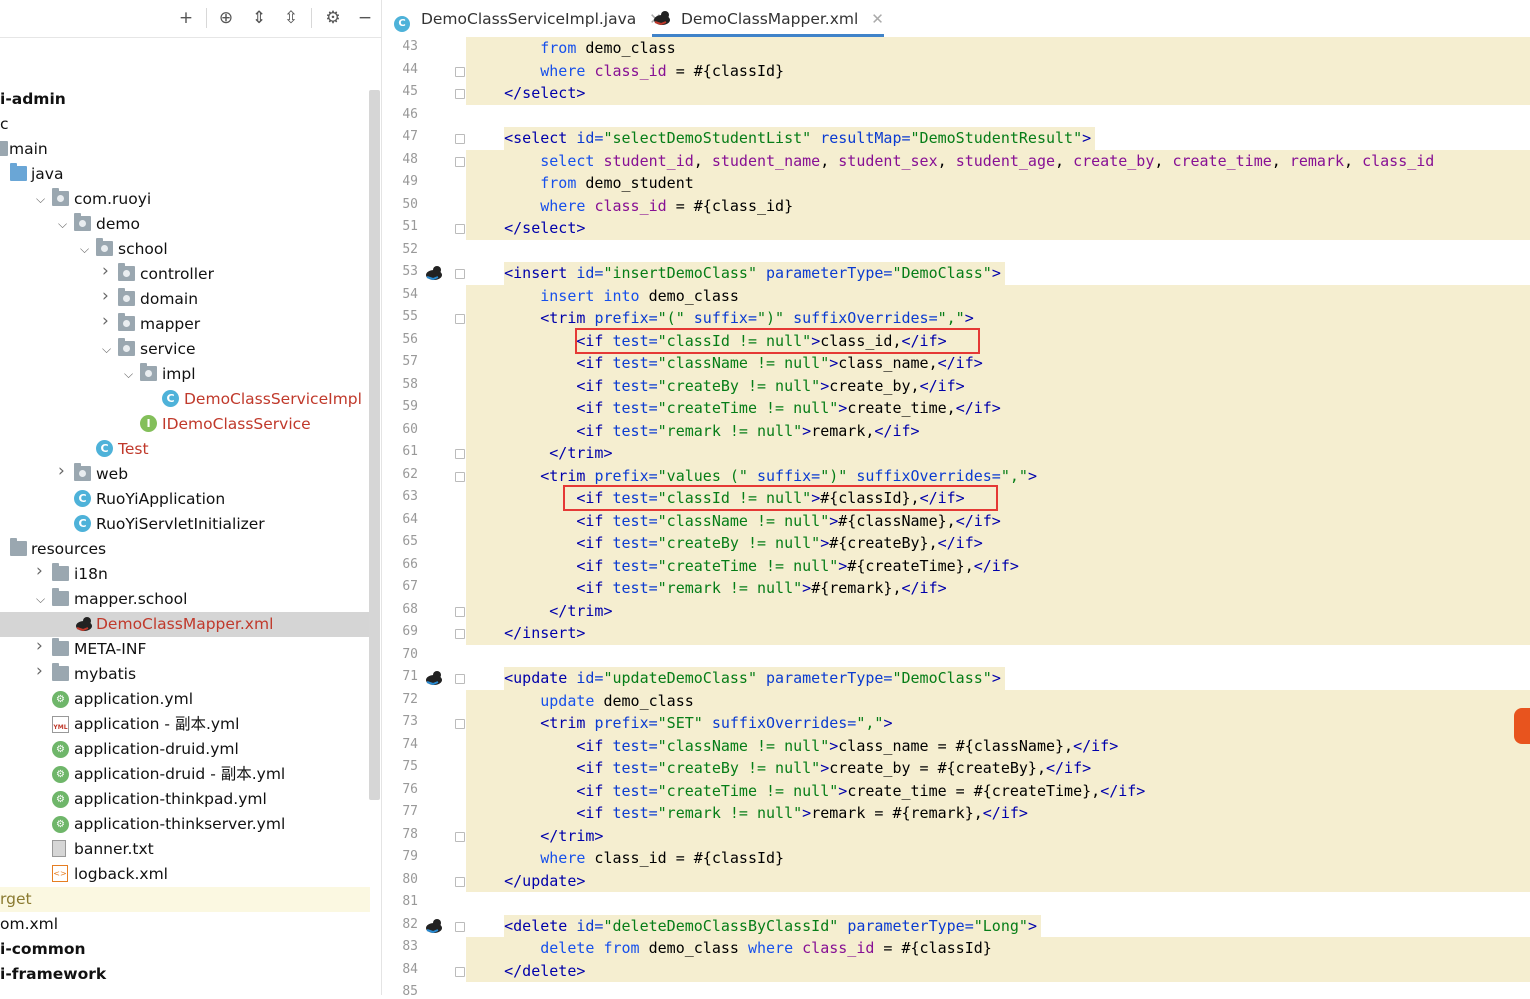 The width and height of the screenshot is (1530, 999). What do you see at coordinates (185, 674) in the screenshot?
I see `tree-item: › mybatis` at bounding box center [185, 674].